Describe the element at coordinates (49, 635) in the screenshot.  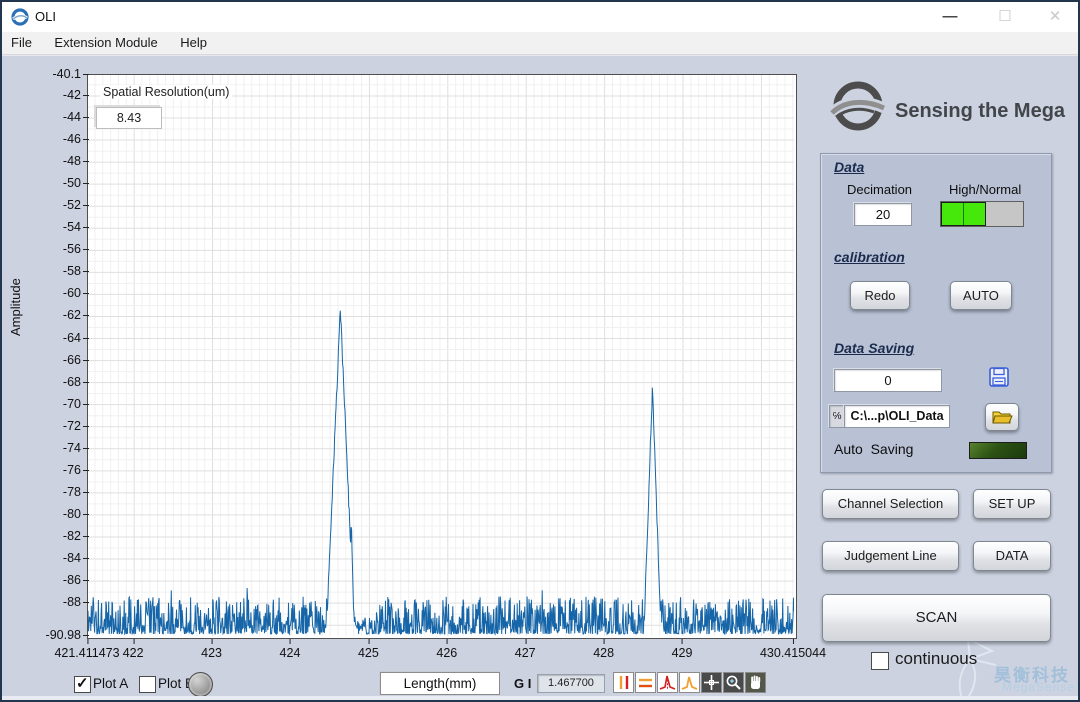
I see `y-tick-label: -90.98` at that location.